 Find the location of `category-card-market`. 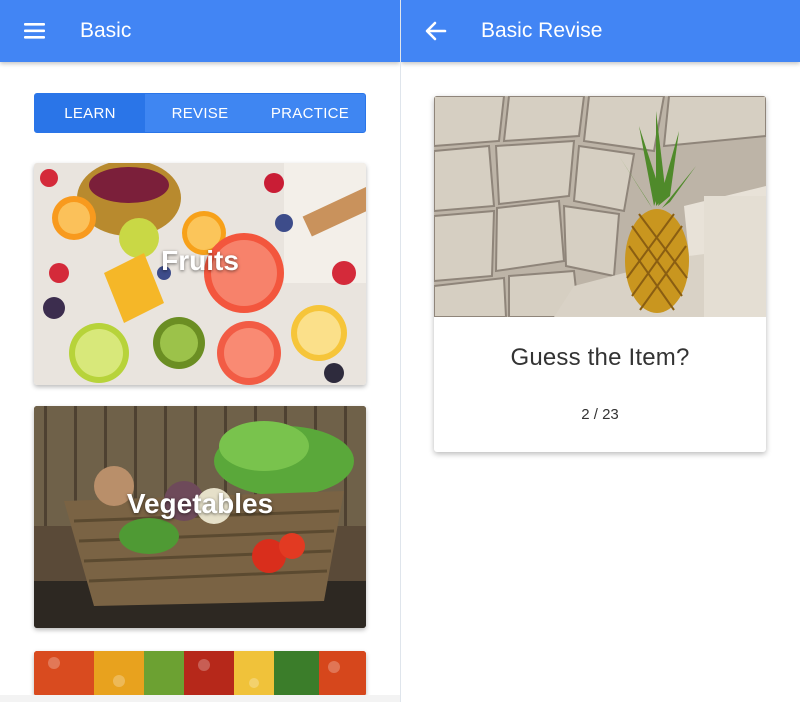

category-card-market is located at coordinates (200, 673).